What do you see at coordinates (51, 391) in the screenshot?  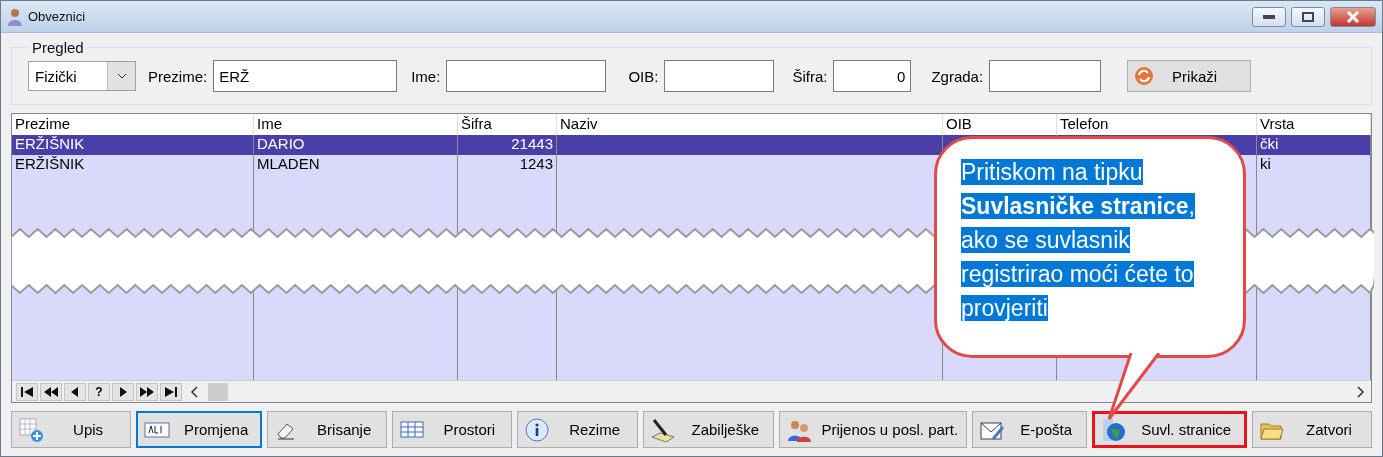 I see `rewind-icon` at bounding box center [51, 391].